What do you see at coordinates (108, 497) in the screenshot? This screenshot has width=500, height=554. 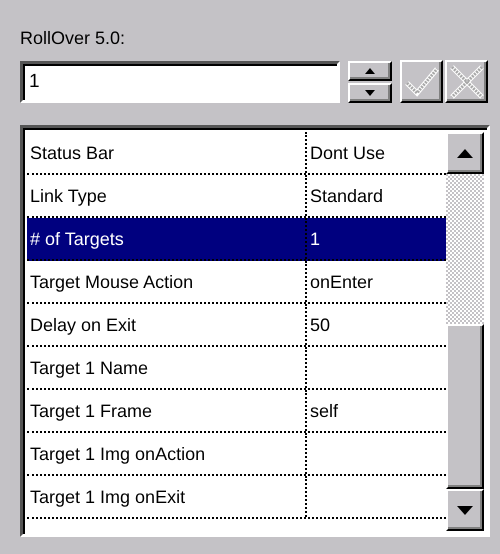 I see `property-name: Target 1 Img onExit` at bounding box center [108, 497].